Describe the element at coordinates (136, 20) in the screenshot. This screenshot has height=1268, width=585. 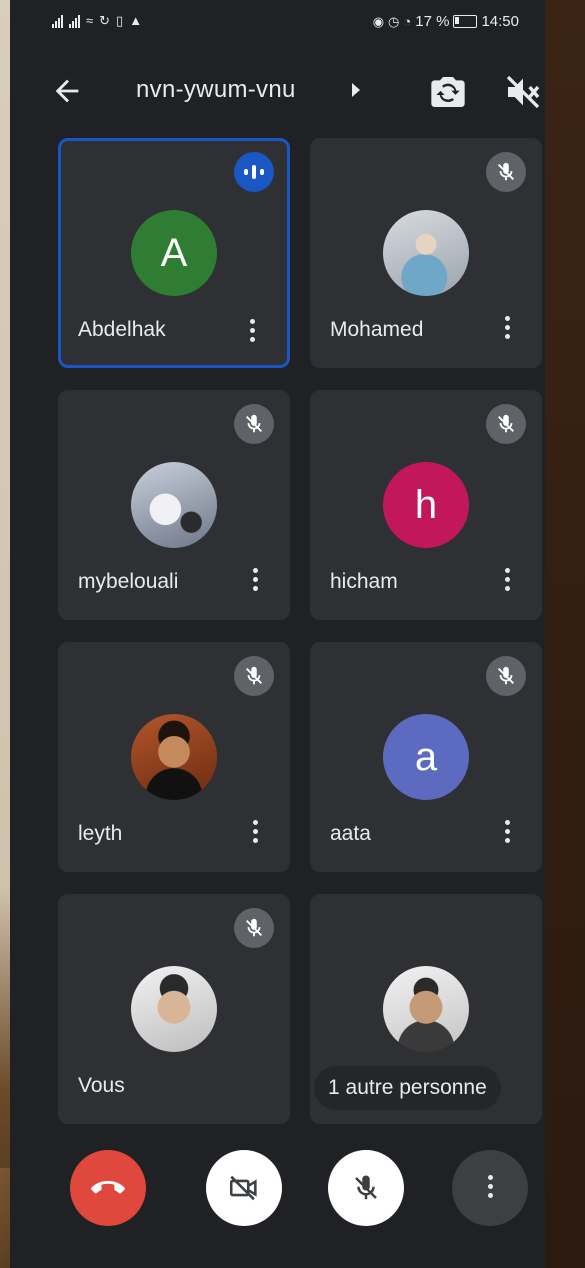
I see `notification-icon: ▲` at that location.